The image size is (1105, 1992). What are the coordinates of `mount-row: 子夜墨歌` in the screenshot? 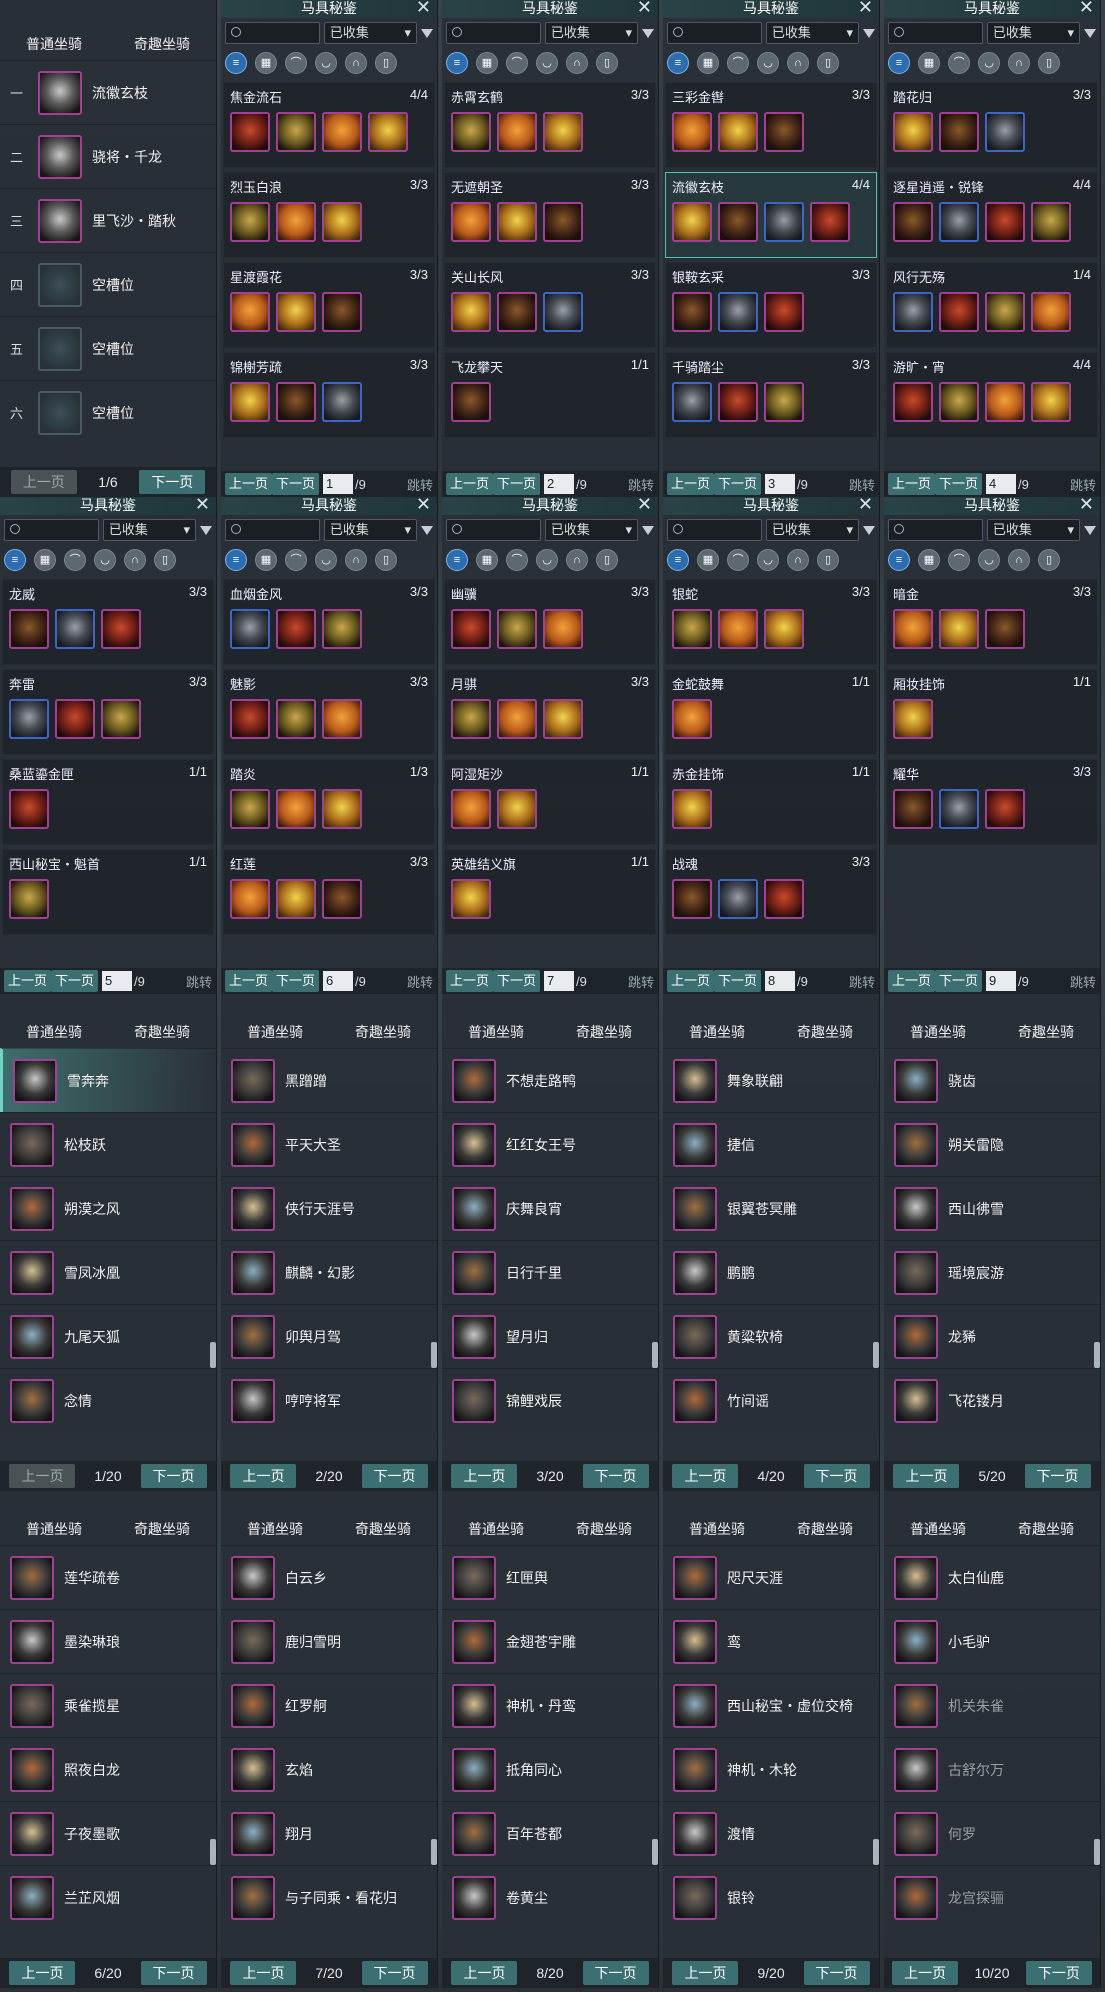 It's located at (108, 1833).